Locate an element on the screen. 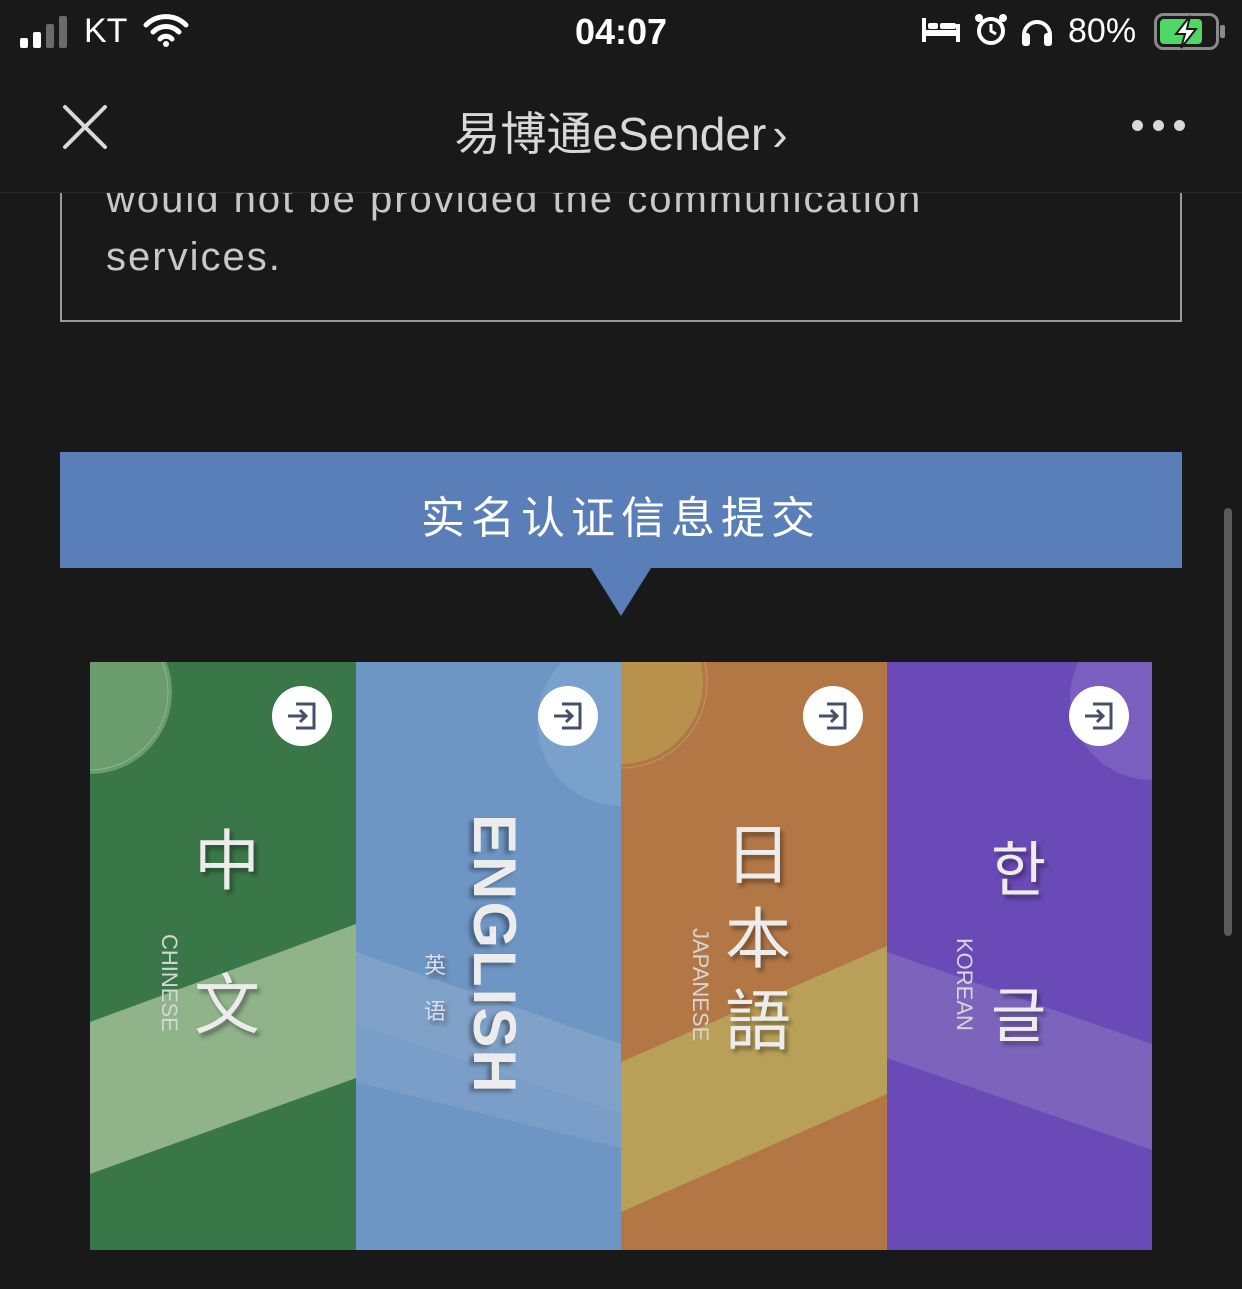 The height and width of the screenshot is (1289, 1242). verification-banner: 实名认证信息提交 is located at coordinates (621, 510).